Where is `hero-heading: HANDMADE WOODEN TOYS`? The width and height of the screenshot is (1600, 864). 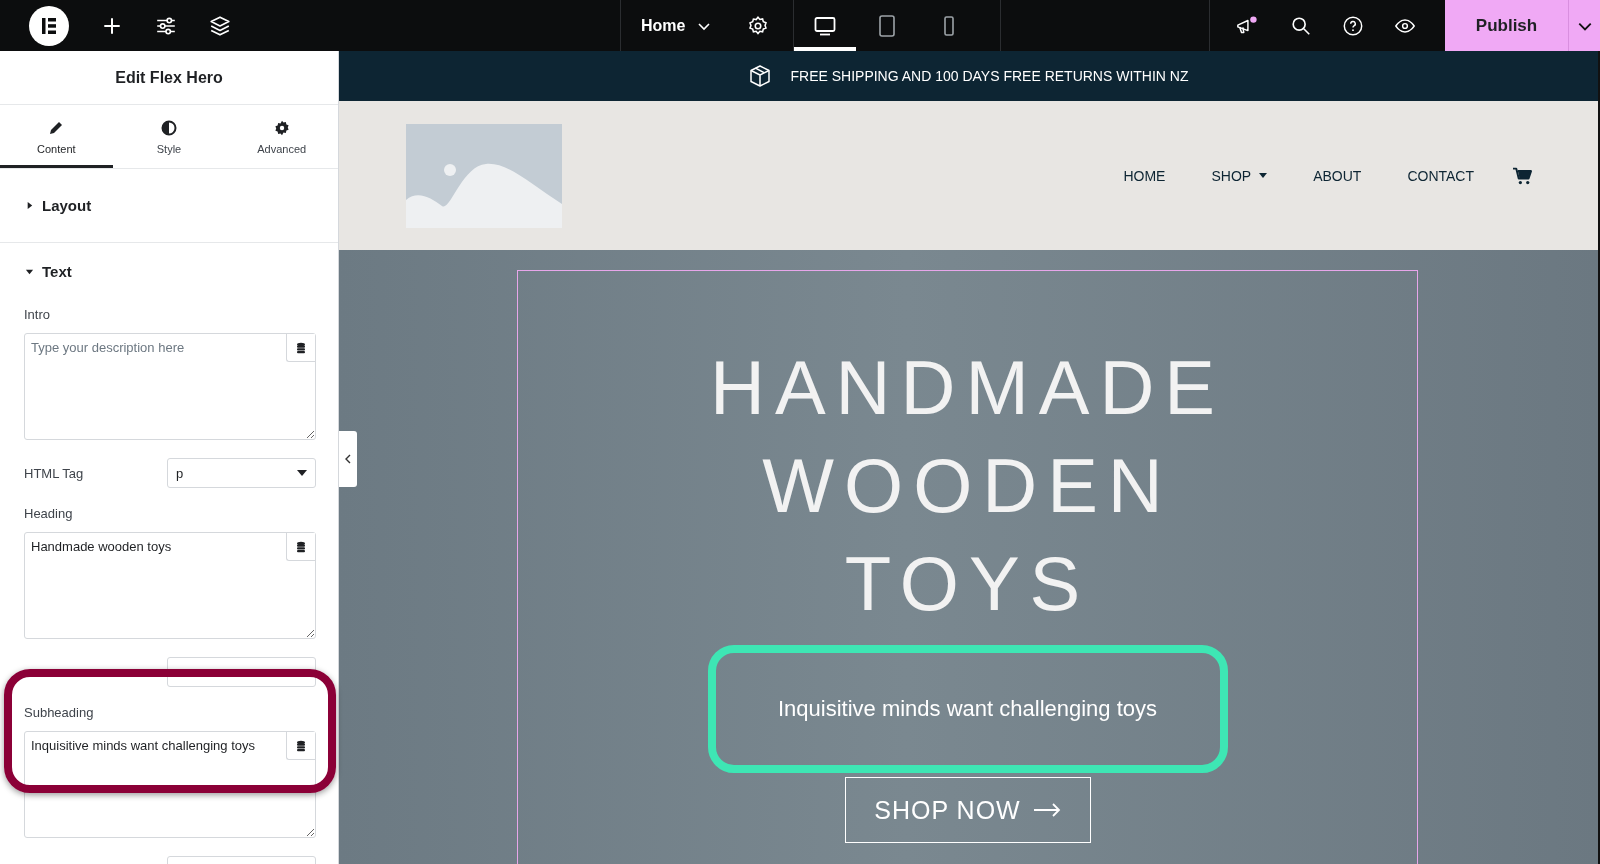 hero-heading: HANDMADE WOODEN TOYS is located at coordinates (967, 486).